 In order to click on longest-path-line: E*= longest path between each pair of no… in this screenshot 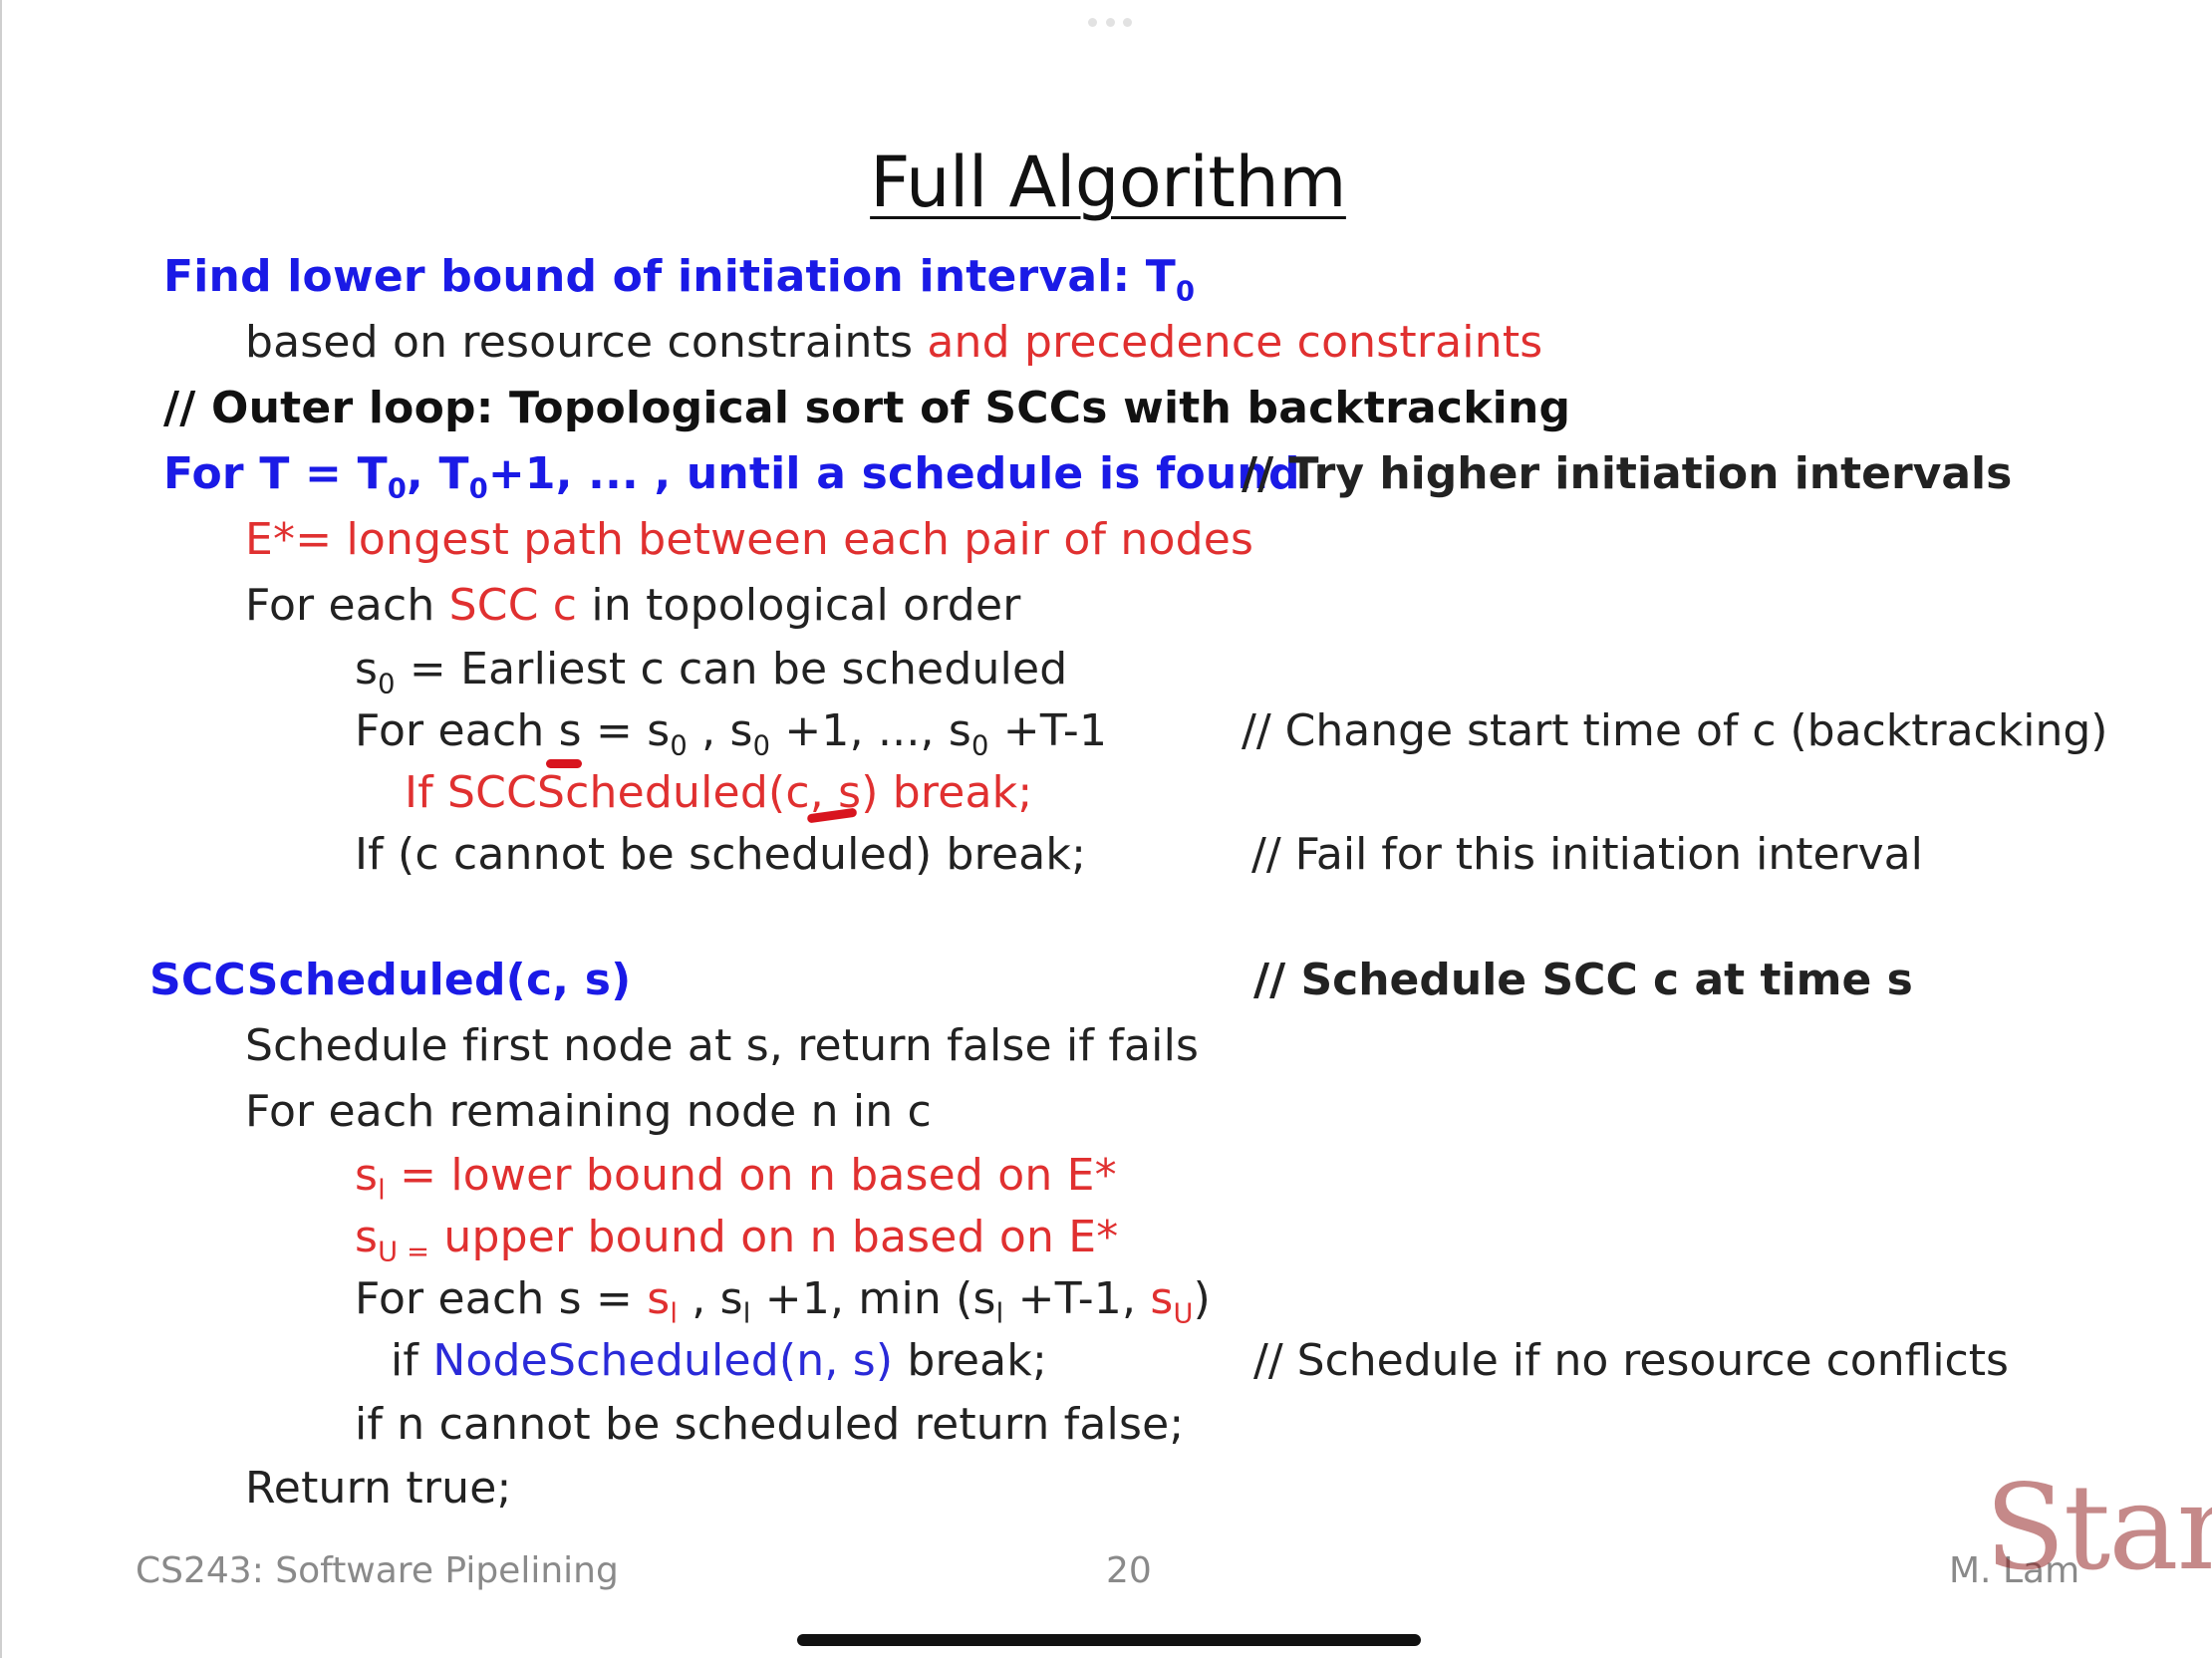, I will do `click(750, 539)`.